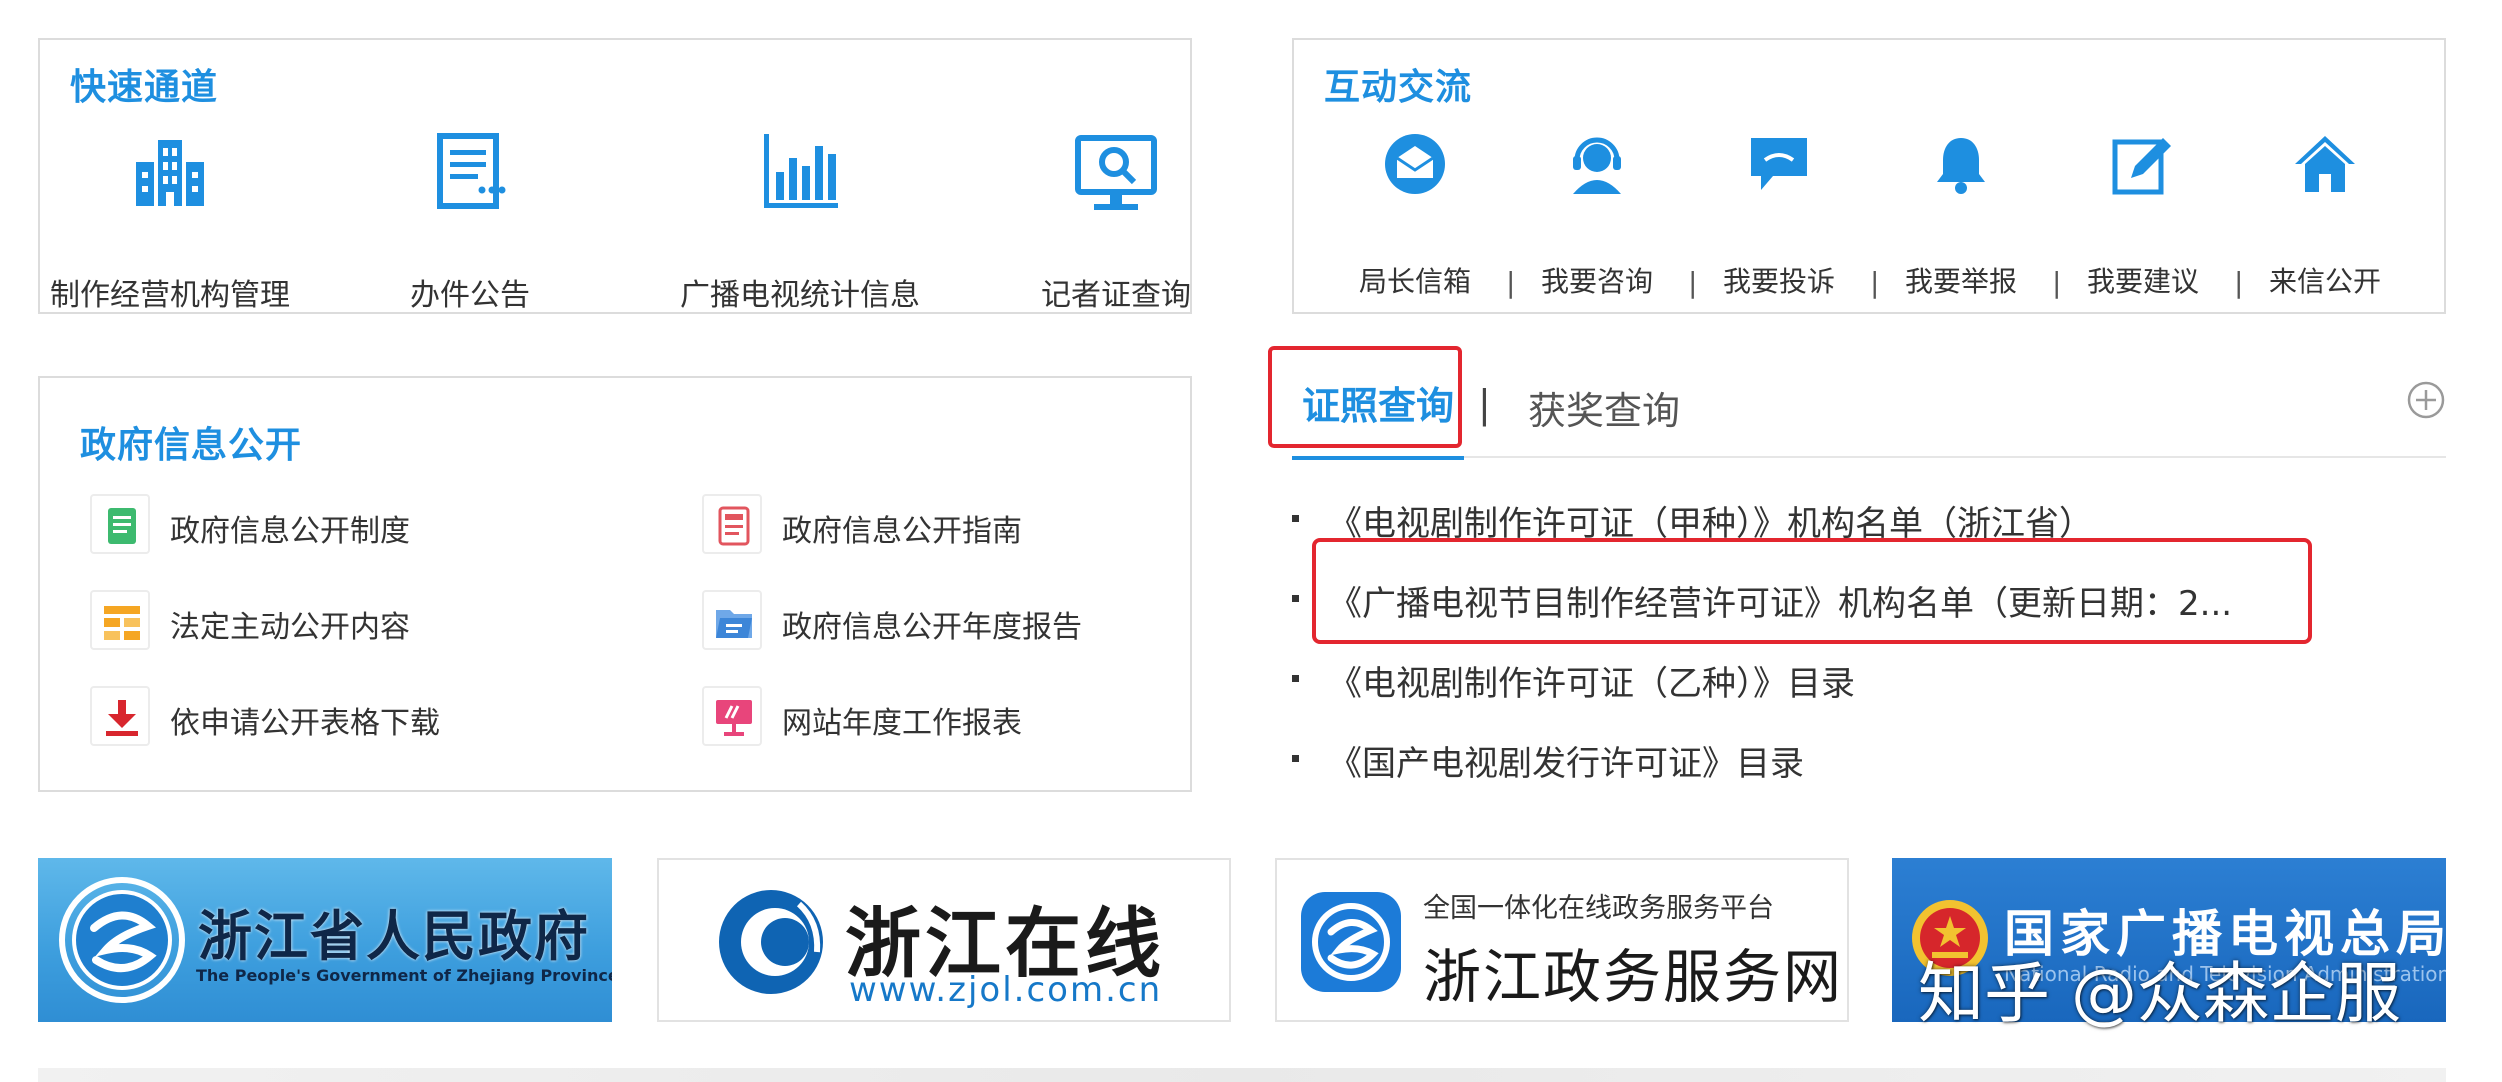 Image resolution: width=2502 pixels, height=1082 pixels. I want to click on interaction-item-public-letters: 来信公开, so click(2325, 215).